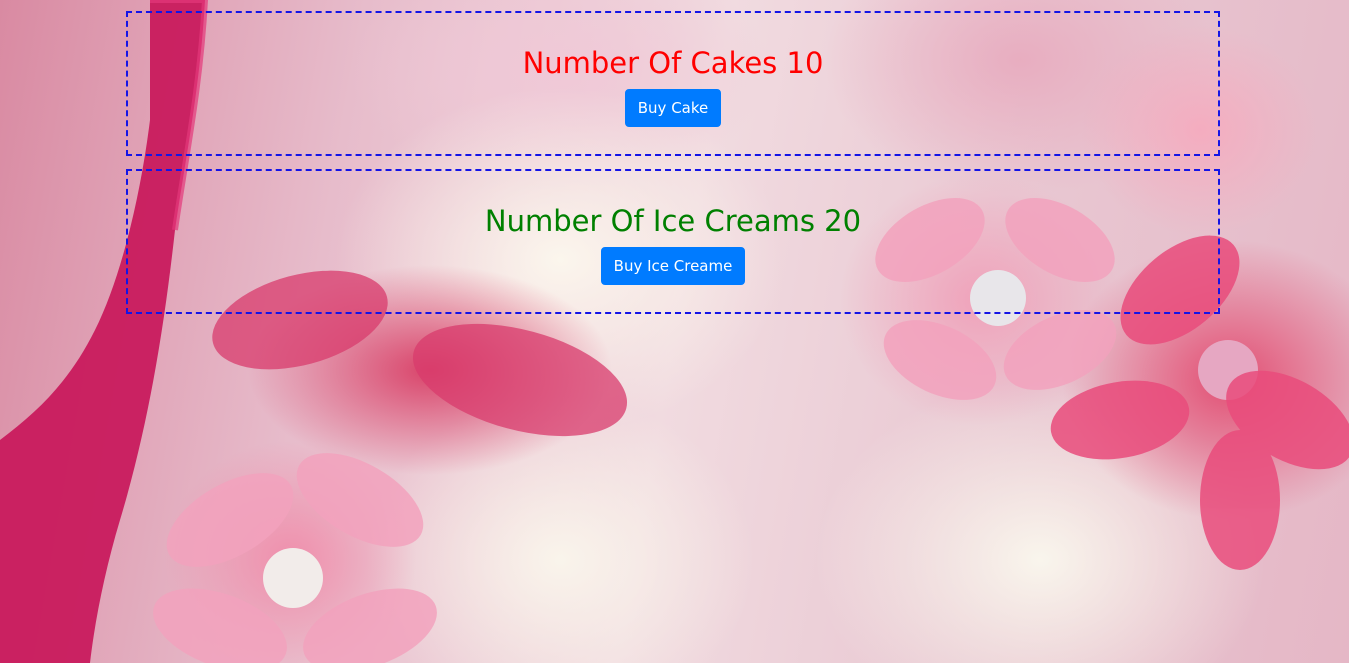  What do you see at coordinates (649, 221) in the screenshot?
I see `icecream-heading-label: Number Of Ice Creams` at bounding box center [649, 221].